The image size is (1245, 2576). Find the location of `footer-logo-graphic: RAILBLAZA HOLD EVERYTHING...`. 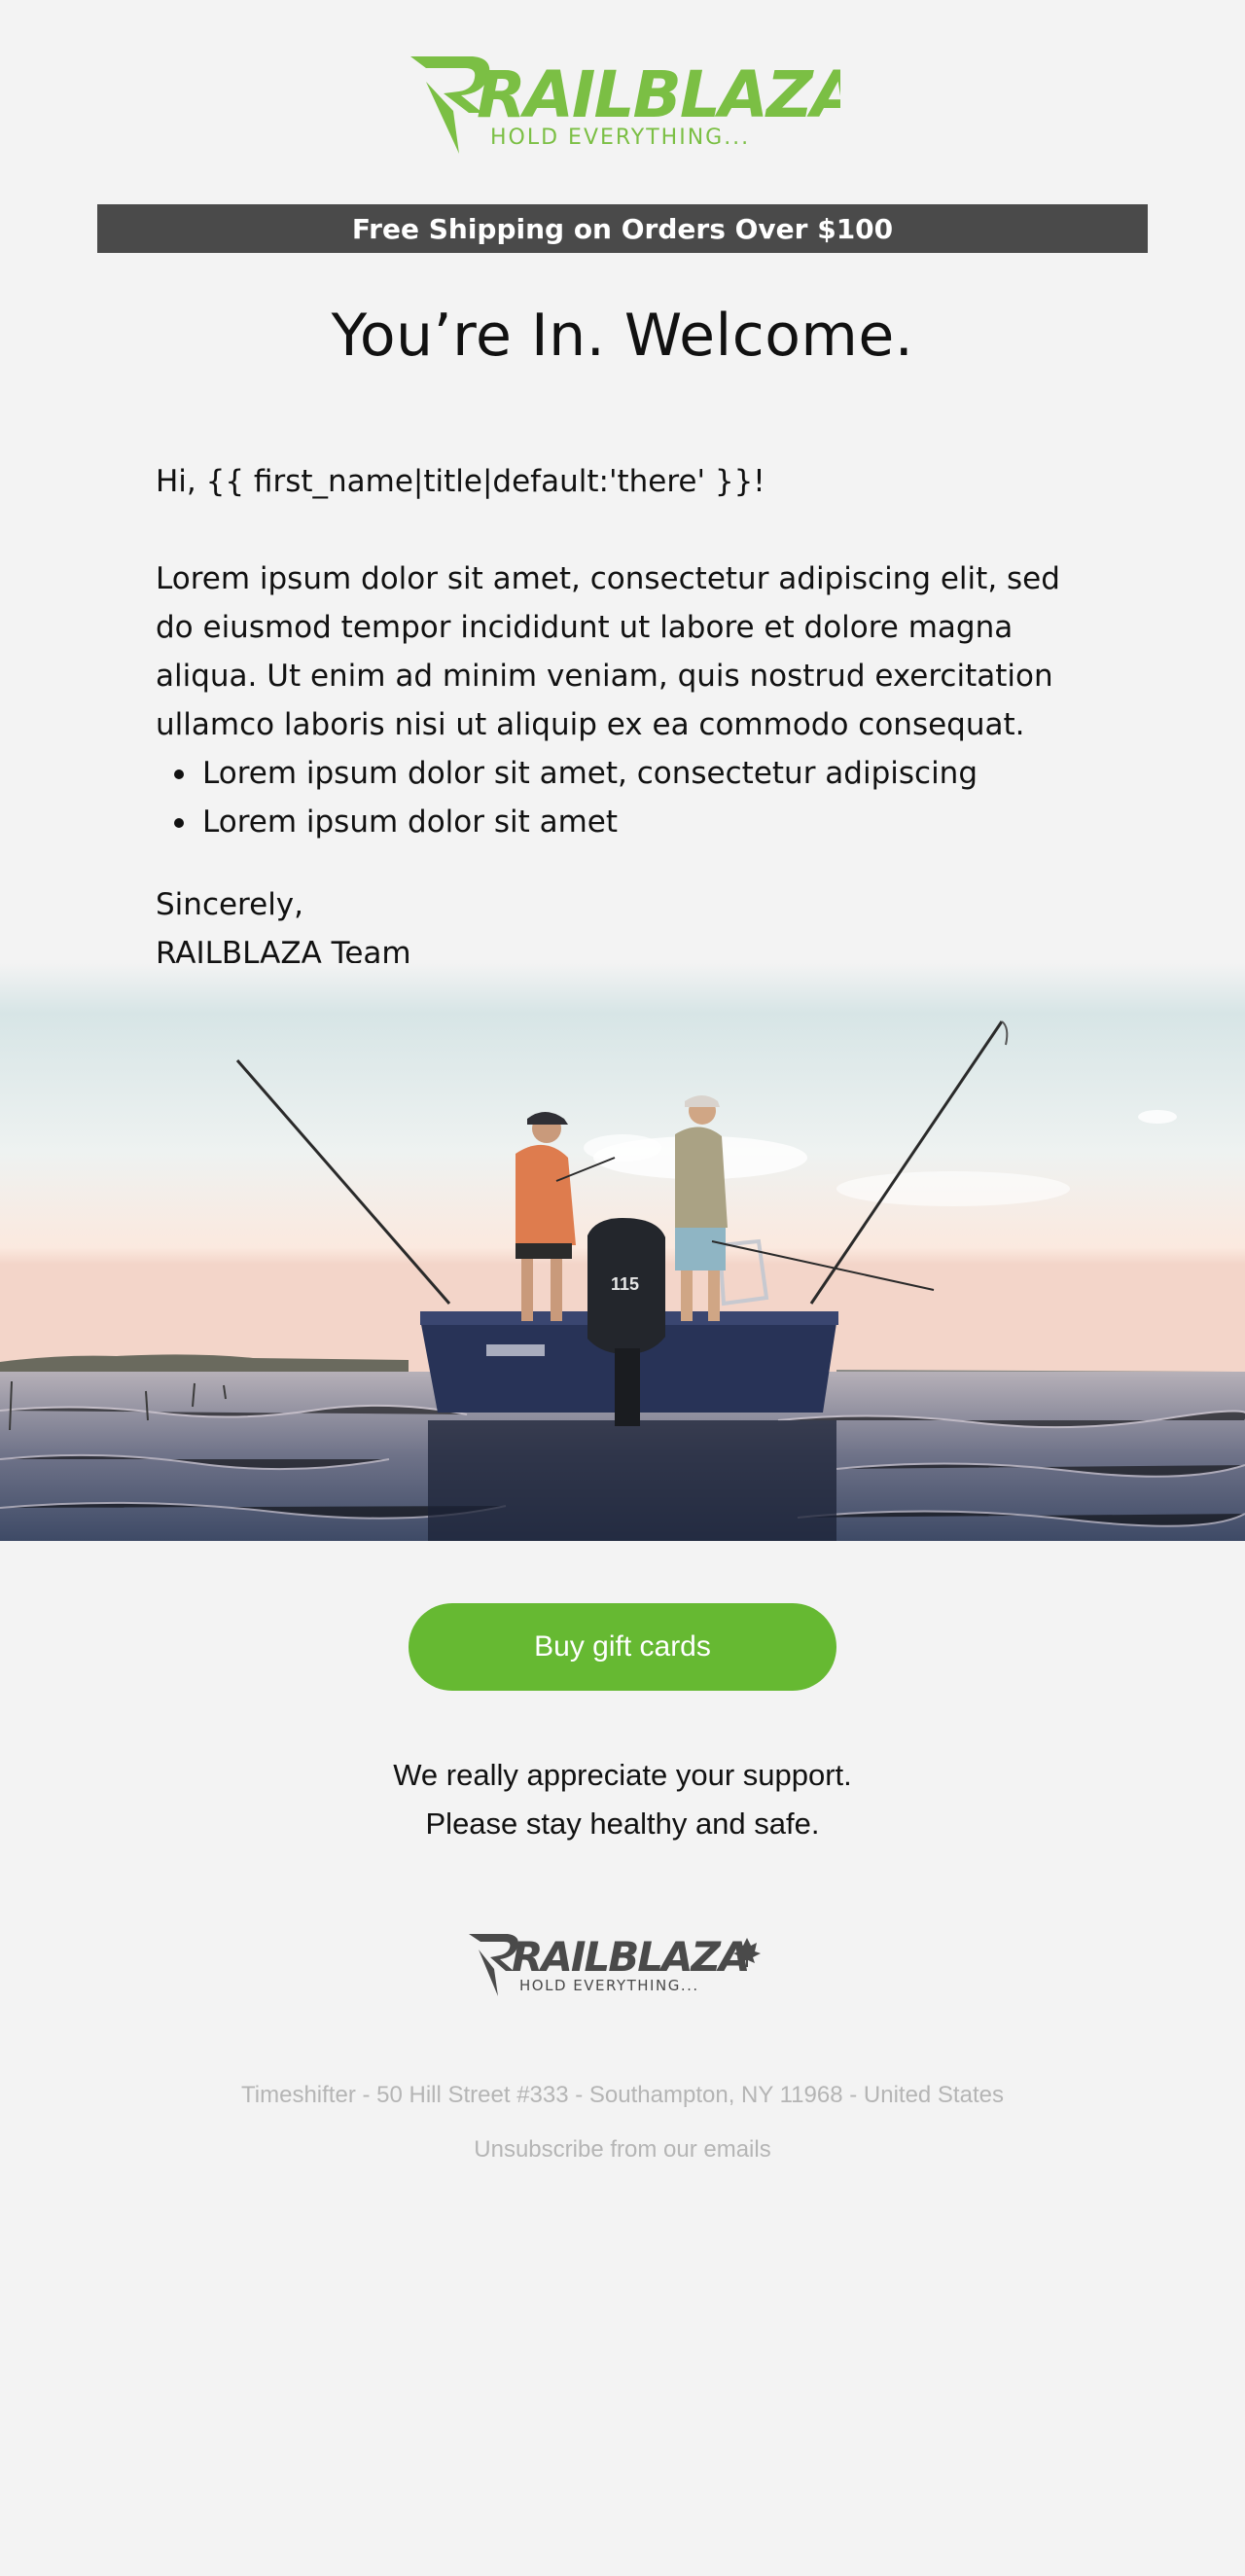

footer-logo-graphic: RAILBLAZA HOLD EVERYTHING... is located at coordinates (615, 1964).